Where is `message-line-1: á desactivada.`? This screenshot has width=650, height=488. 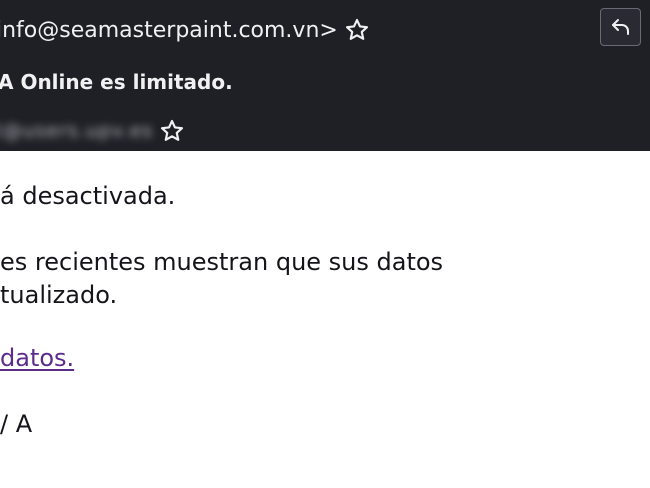 message-line-1: á desactivada. is located at coordinates (88, 196).